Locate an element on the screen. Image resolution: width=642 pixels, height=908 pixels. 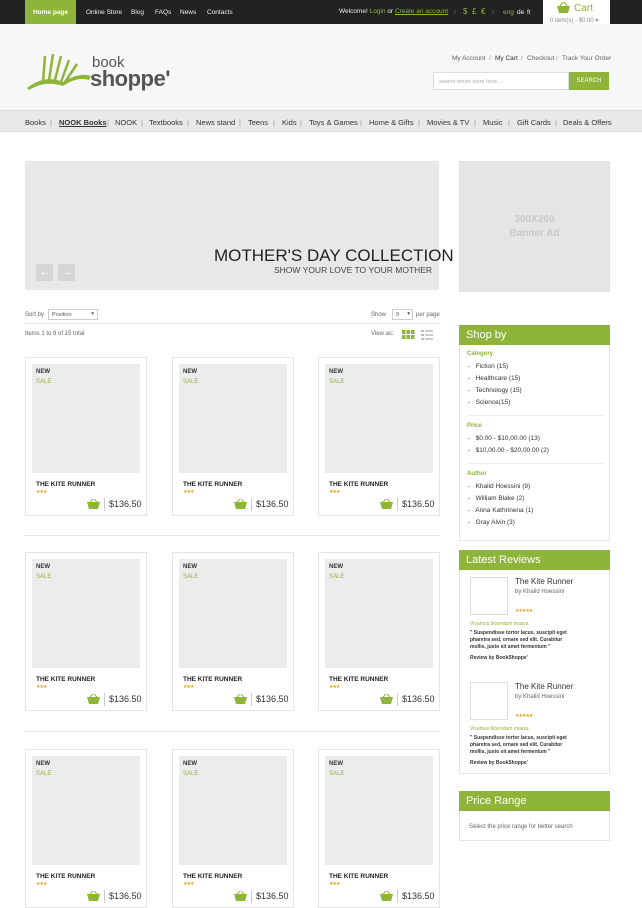
cat-kids: Kids is located at coordinates (289, 122).